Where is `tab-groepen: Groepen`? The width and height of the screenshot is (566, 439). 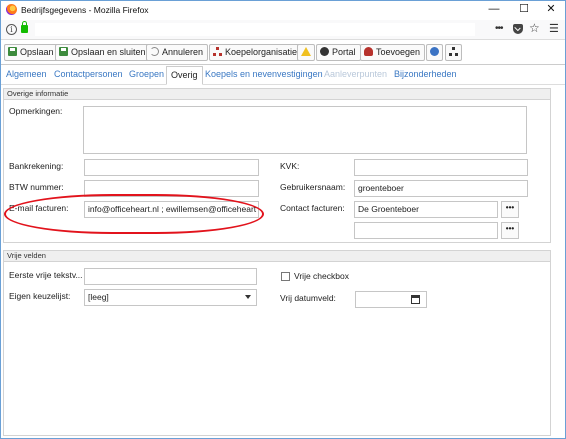
tab-groepen: Groepen is located at coordinates (146, 74).